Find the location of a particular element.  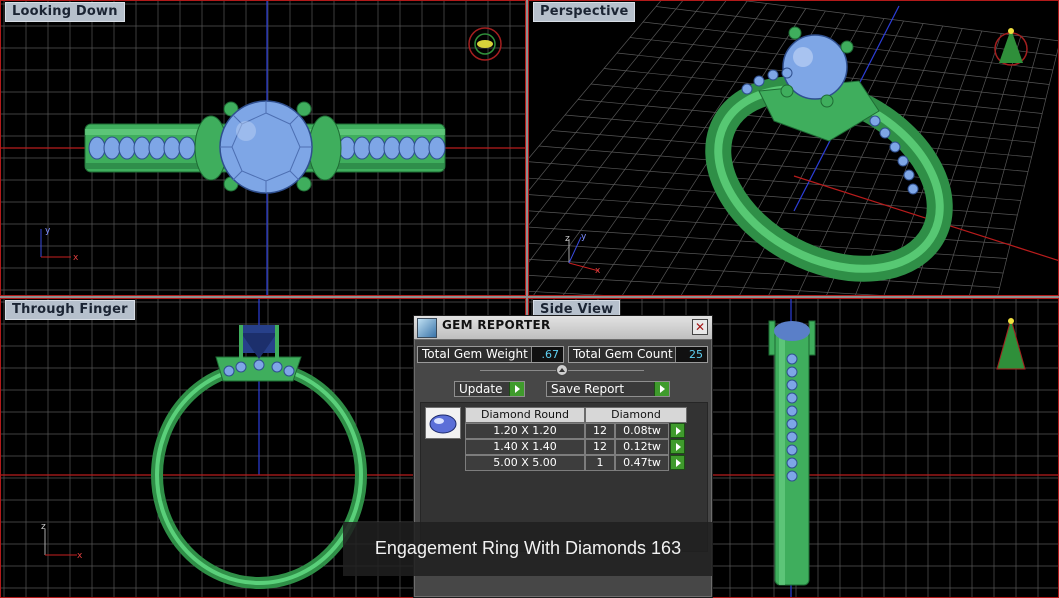

gem-reporter-logo-icon is located at coordinates (427, 328).